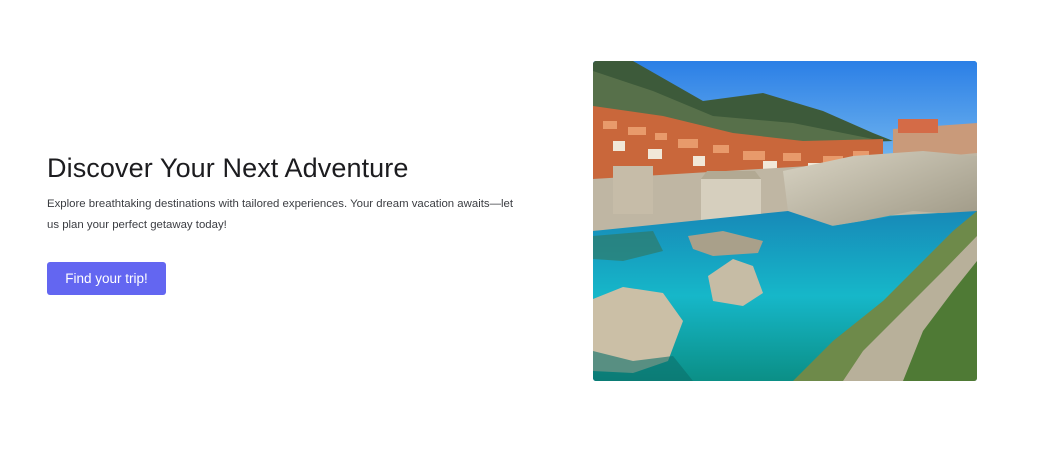 This screenshot has width=1045, height=449. Describe the element at coordinates (106, 278) in the screenshot. I see `find-trip-button: Find your trip!` at that location.